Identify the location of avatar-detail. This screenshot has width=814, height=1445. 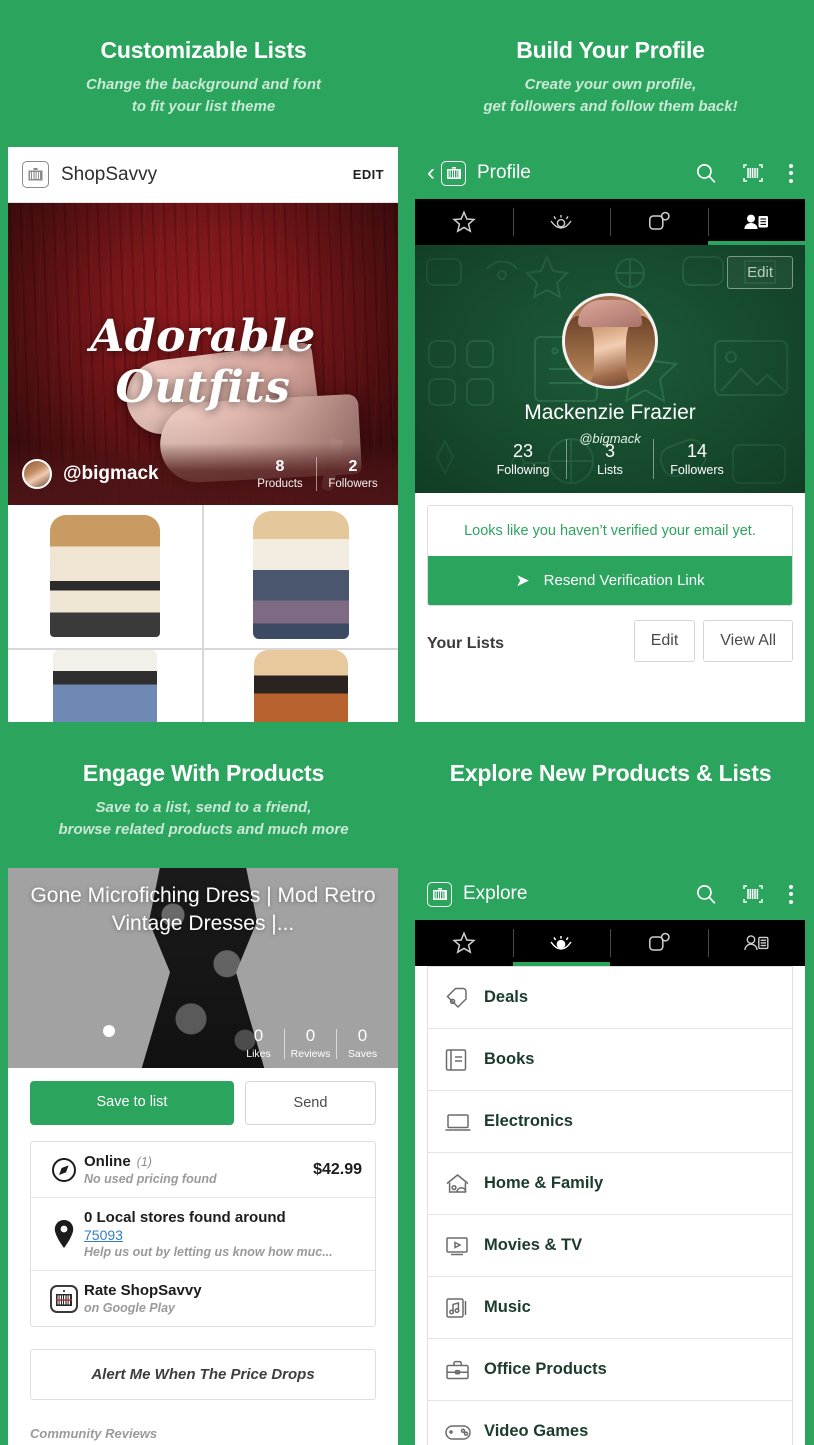
(610, 313).